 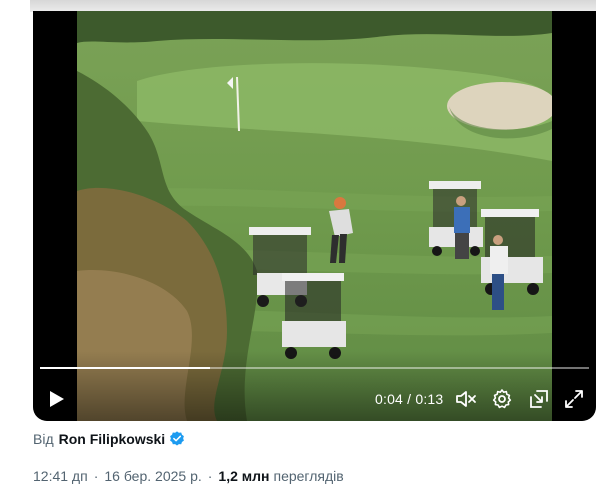 I want to click on current-time: 0:04, so click(x=389, y=399).